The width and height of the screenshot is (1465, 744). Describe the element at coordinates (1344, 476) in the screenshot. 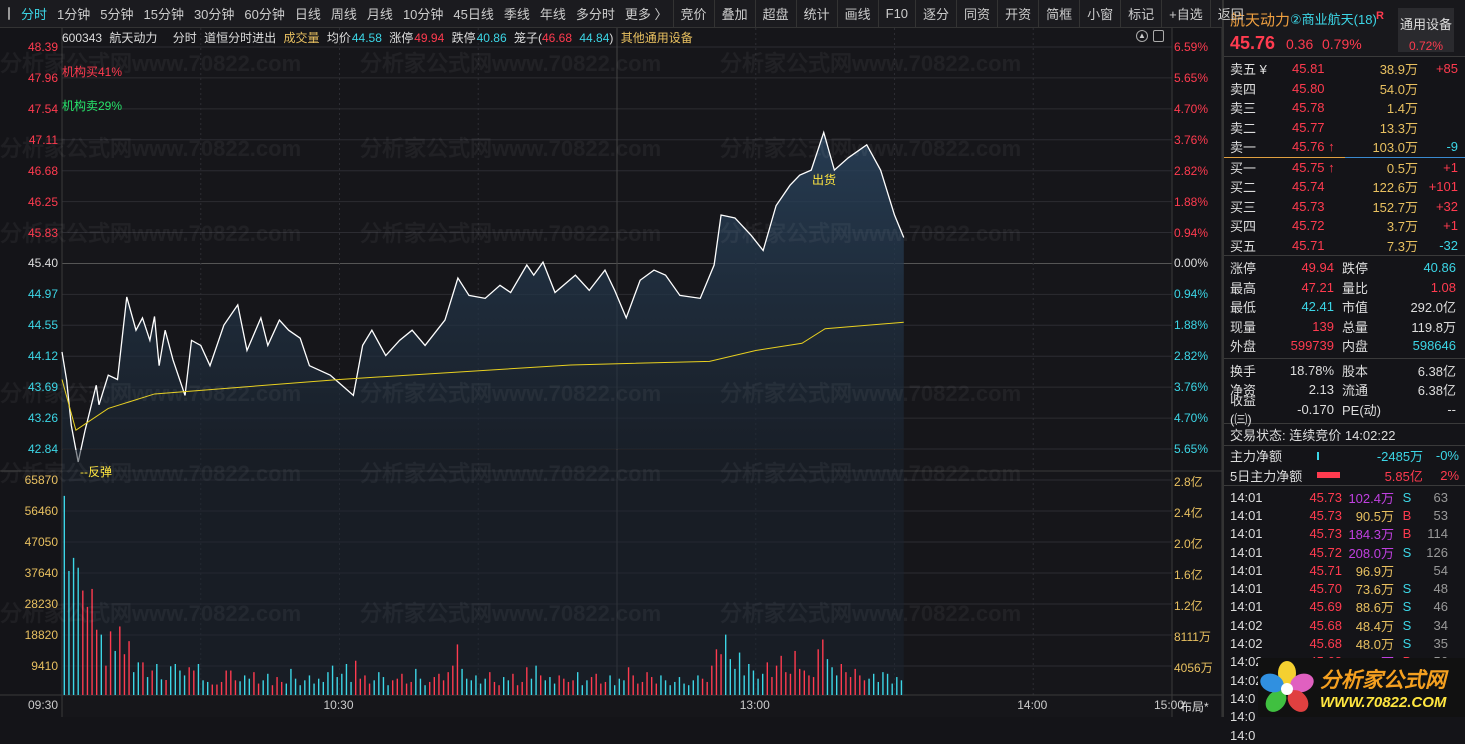

I see `flow-row: 5日主力净额 5.85亿 2%` at that location.